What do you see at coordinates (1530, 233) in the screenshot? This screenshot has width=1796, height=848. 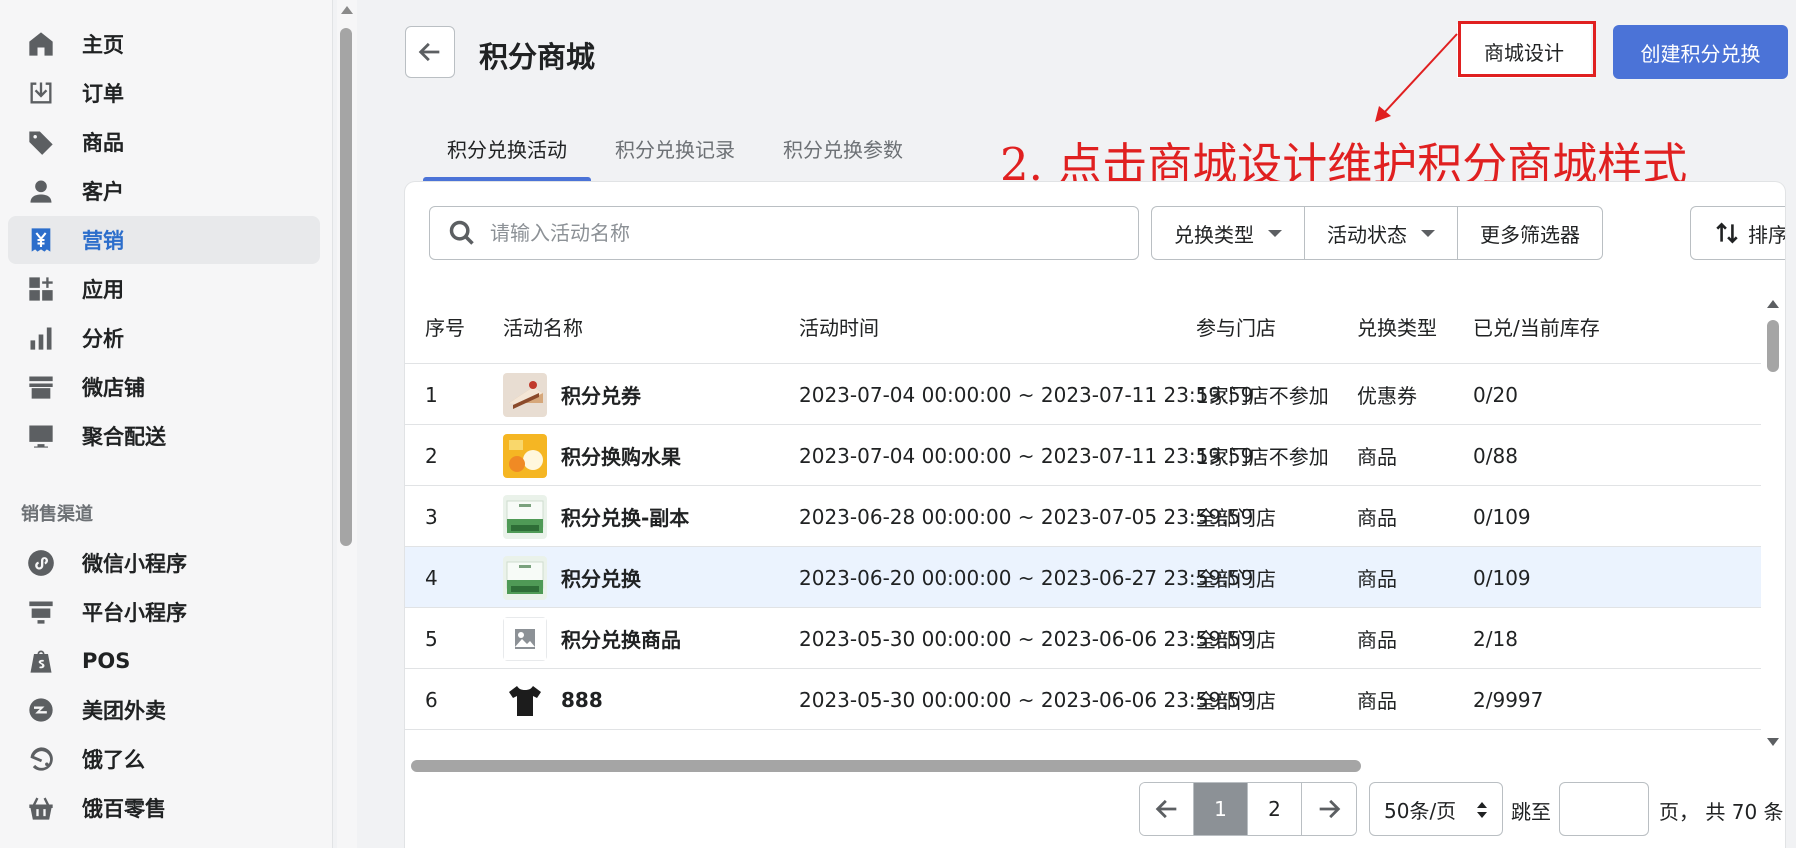 I see `more-filters-button: 更多筛选器` at bounding box center [1530, 233].